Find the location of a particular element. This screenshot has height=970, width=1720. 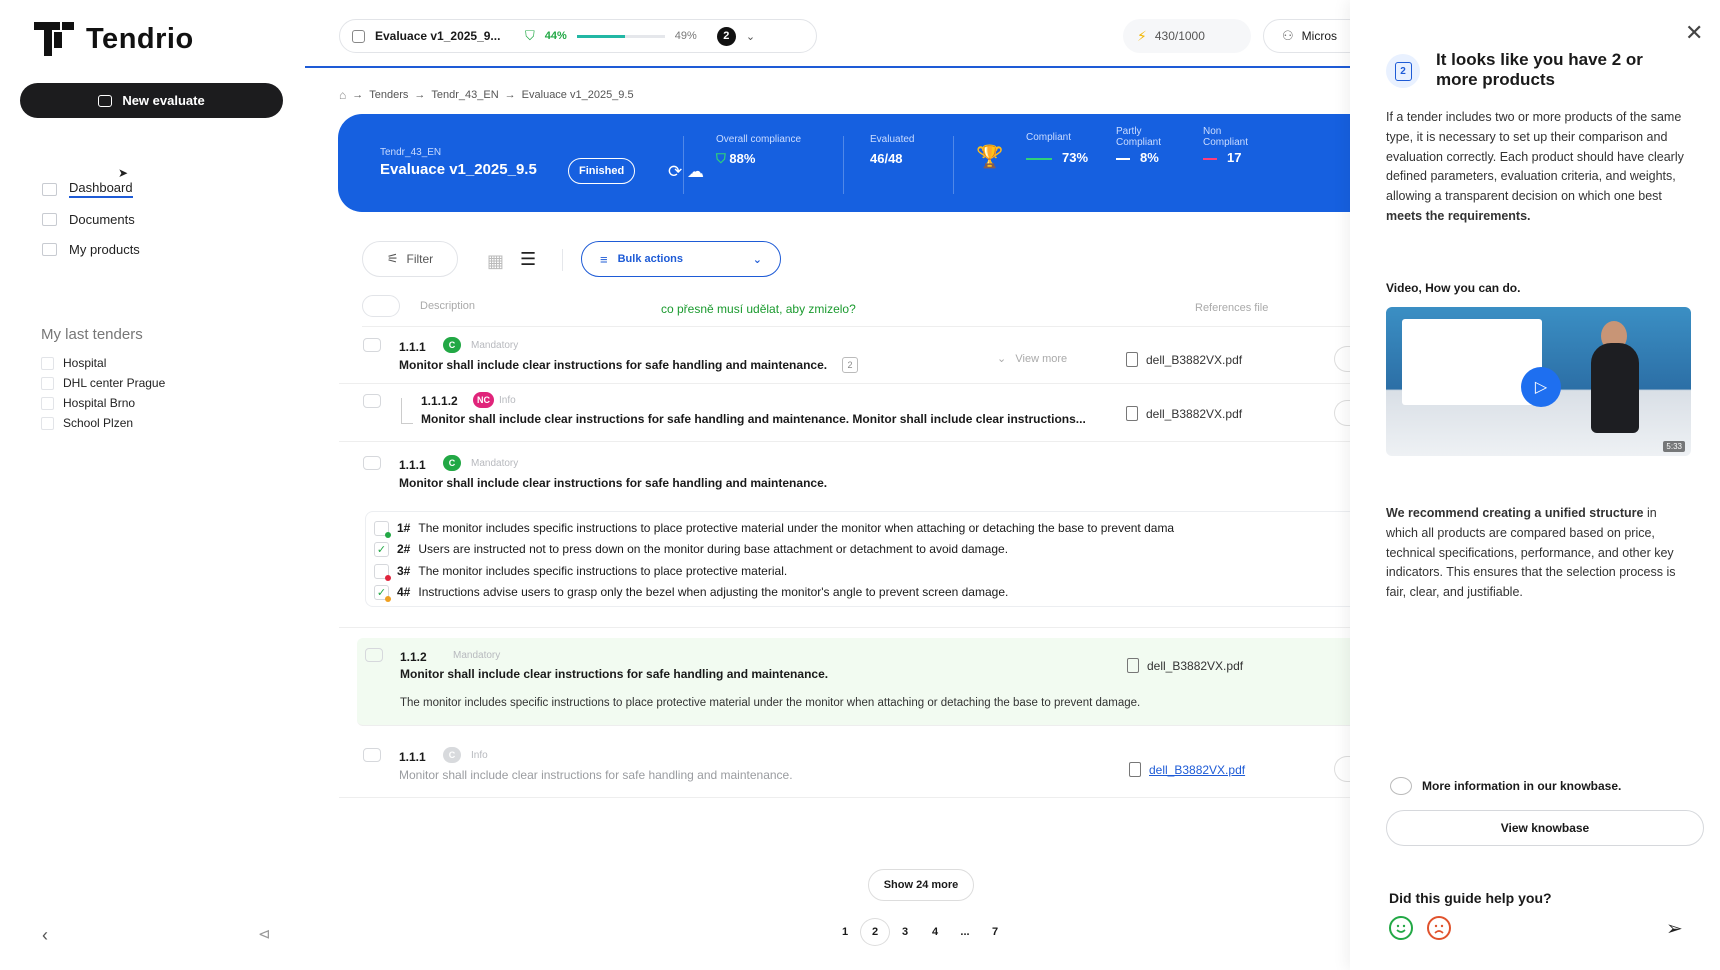

row-number: 1.1.1.2 is located at coordinates (439, 401).